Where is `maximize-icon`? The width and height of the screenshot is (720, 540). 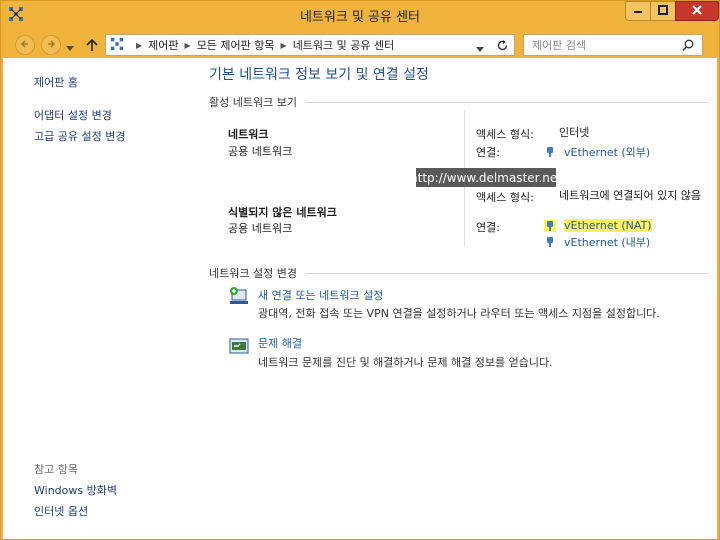 maximize-icon is located at coordinates (663, 11).